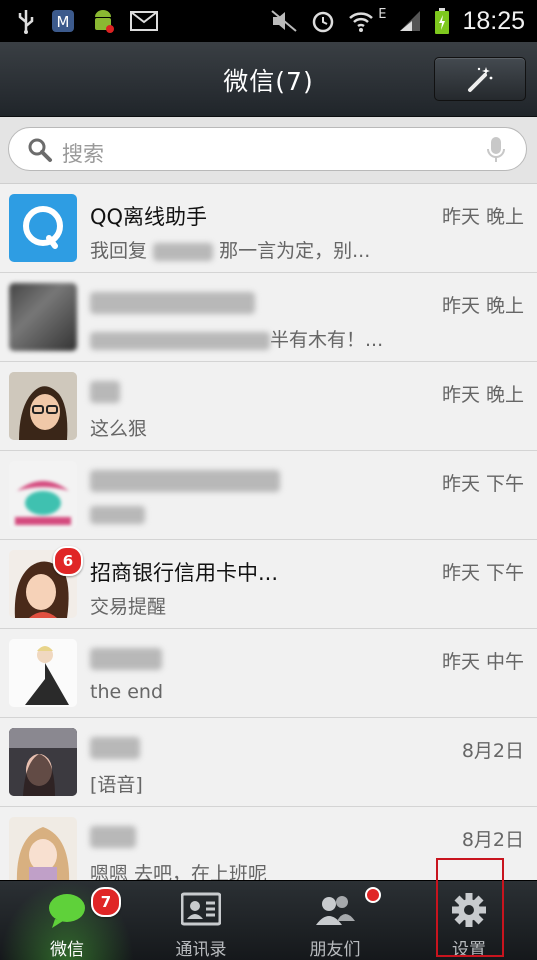 This screenshot has height=960, width=537. I want to click on tab-settings: 设置, so click(469, 920).